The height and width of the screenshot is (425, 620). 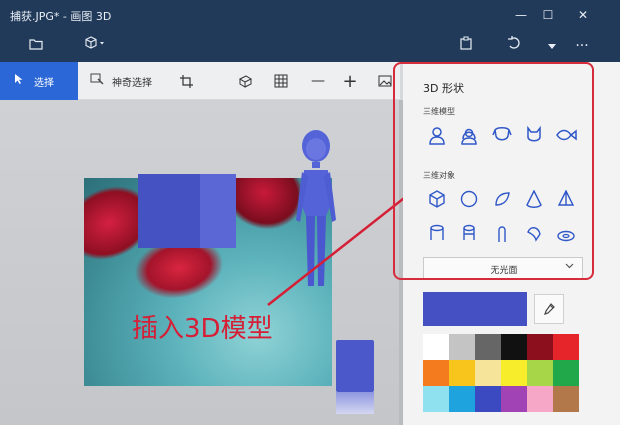 I want to click on eyedropper-icon, so click(x=549, y=309).